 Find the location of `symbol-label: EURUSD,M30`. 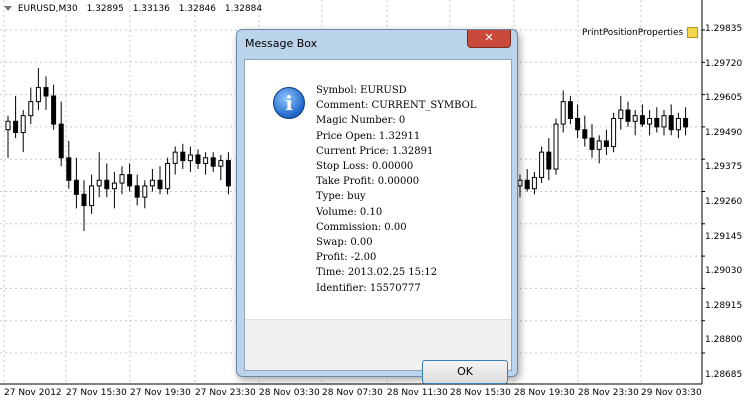

symbol-label: EURUSD,M30 is located at coordinates (47, 9).